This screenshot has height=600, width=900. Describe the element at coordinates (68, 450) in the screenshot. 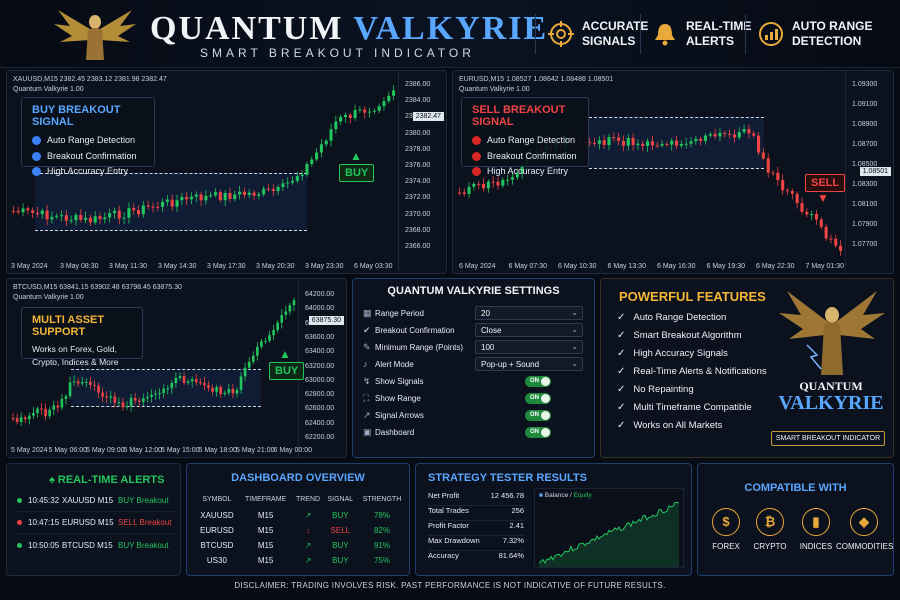

I see `time-tick-label: 5 May 06:00` at that location.